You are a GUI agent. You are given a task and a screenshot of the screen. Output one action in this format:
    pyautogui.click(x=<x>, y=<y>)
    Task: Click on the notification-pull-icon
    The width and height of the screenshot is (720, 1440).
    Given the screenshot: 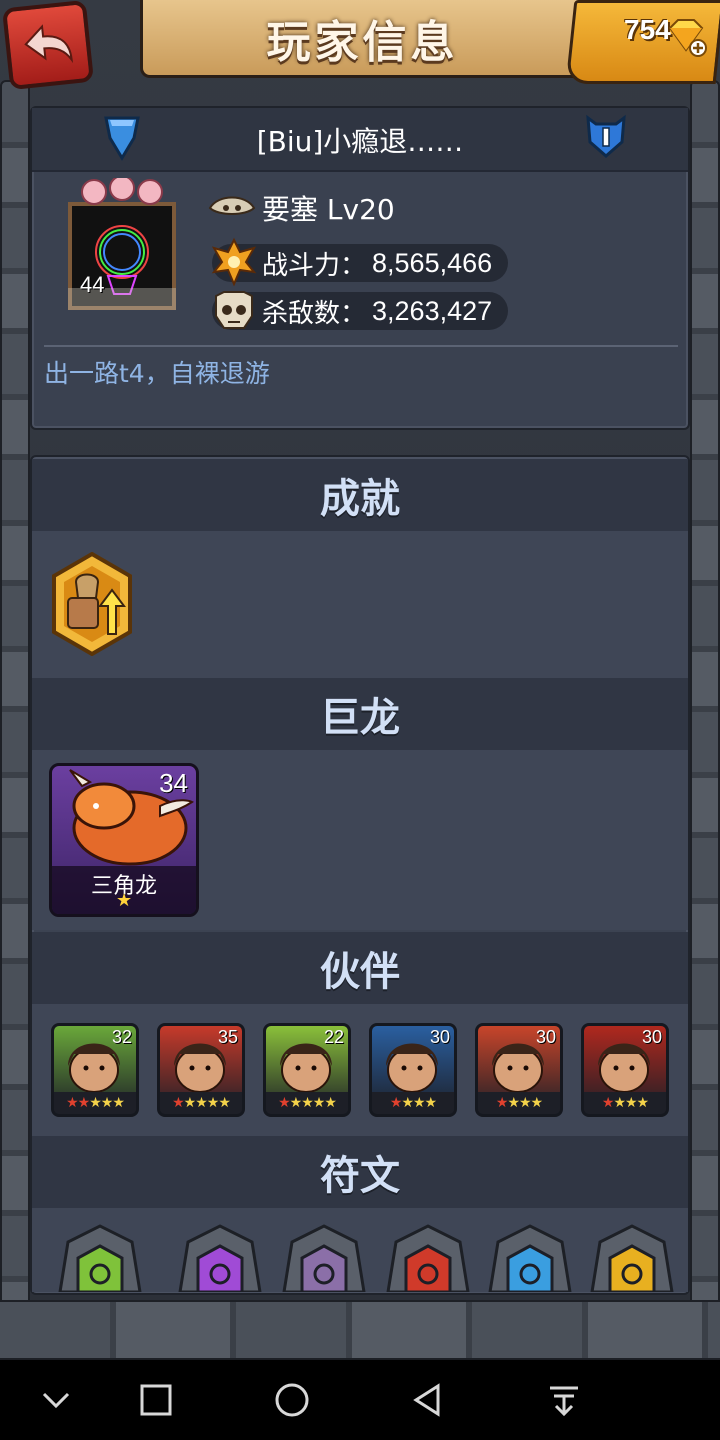 What is the action you would take?
    pyautogui.click(x=564, y=1400)
    